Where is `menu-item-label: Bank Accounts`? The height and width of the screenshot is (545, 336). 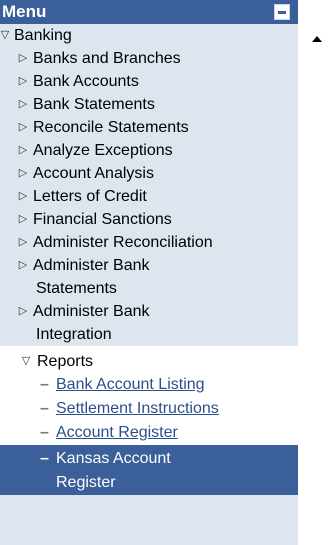
menu-item-label: Bank Accounts is located at coordinates (86, 81).